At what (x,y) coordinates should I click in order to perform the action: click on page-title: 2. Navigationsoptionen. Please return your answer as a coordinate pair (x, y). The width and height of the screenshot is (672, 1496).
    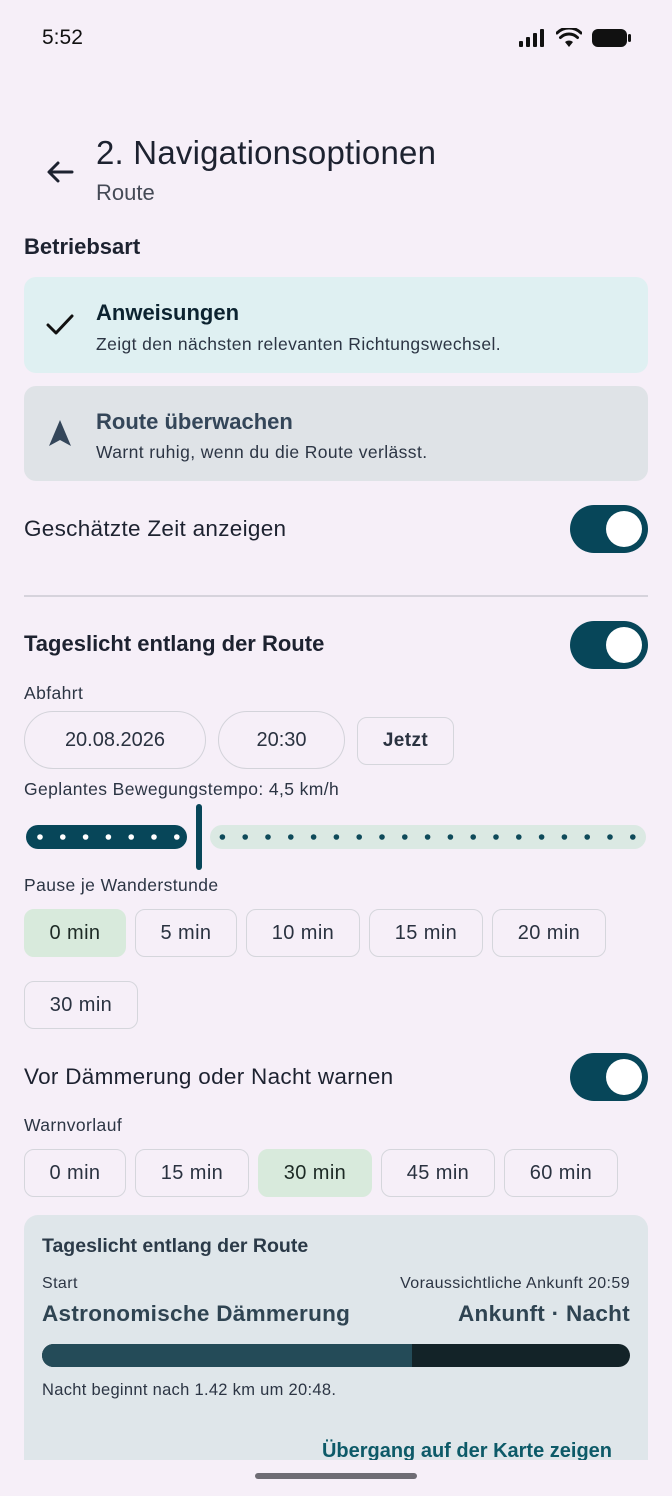
    Looking at the image, I should click on (266, 152).